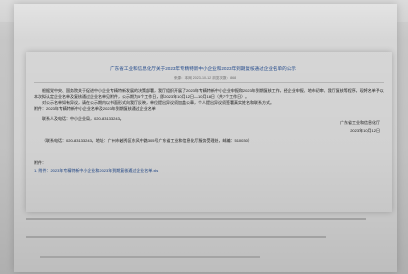 This screenshot has width=408, height=274. I want to click on document-meta: 来源：本网 2023-10-12 浏览次数：868, so click(205, 78).